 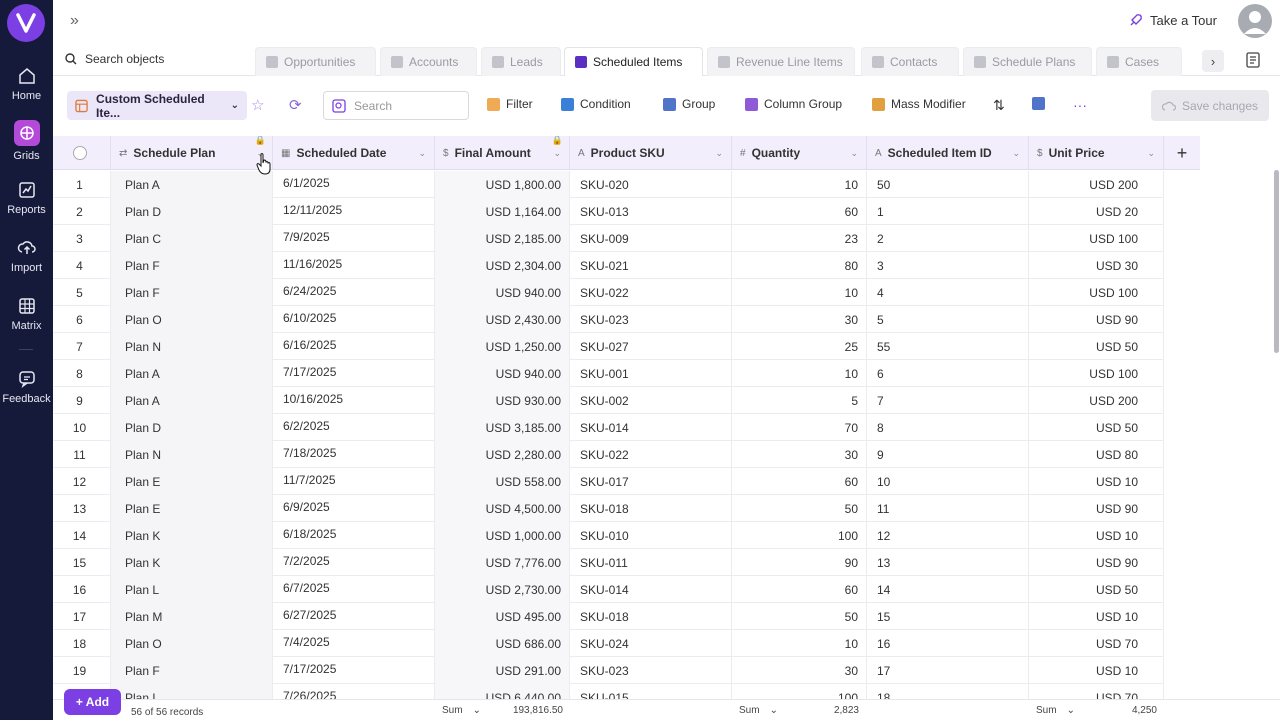 I want to click on quantity-cell: 23, so click(x=799, y=238).